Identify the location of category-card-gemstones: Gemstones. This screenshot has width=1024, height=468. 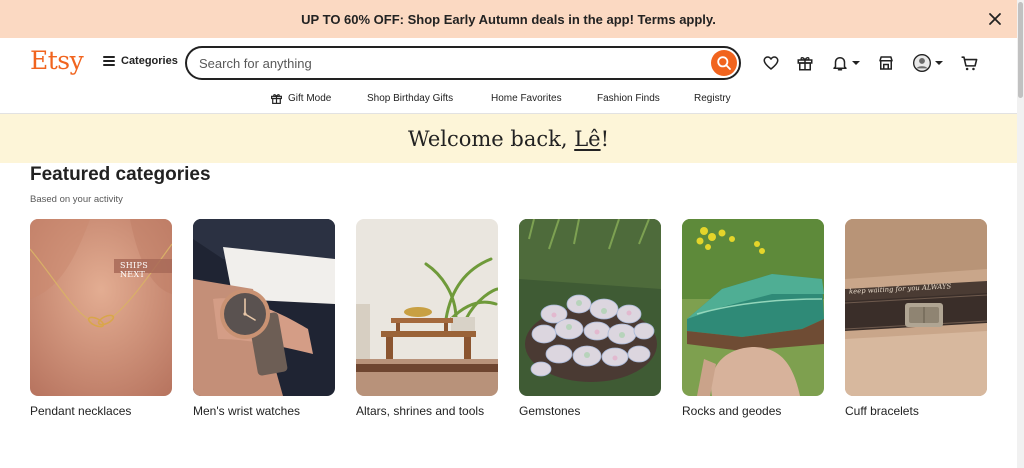
(590, 318).